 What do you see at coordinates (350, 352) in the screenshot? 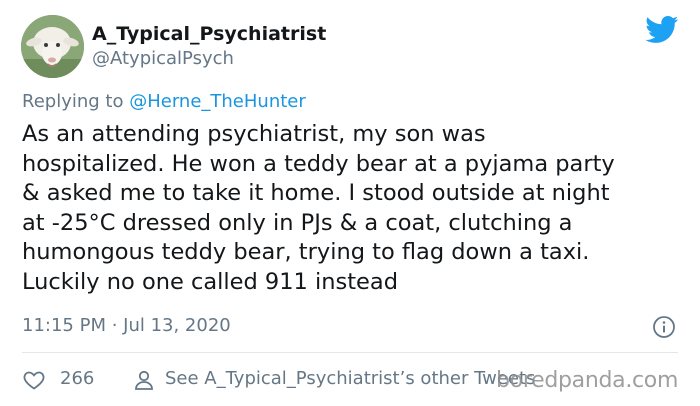
I see `divider` at bounding box center [350, 352].